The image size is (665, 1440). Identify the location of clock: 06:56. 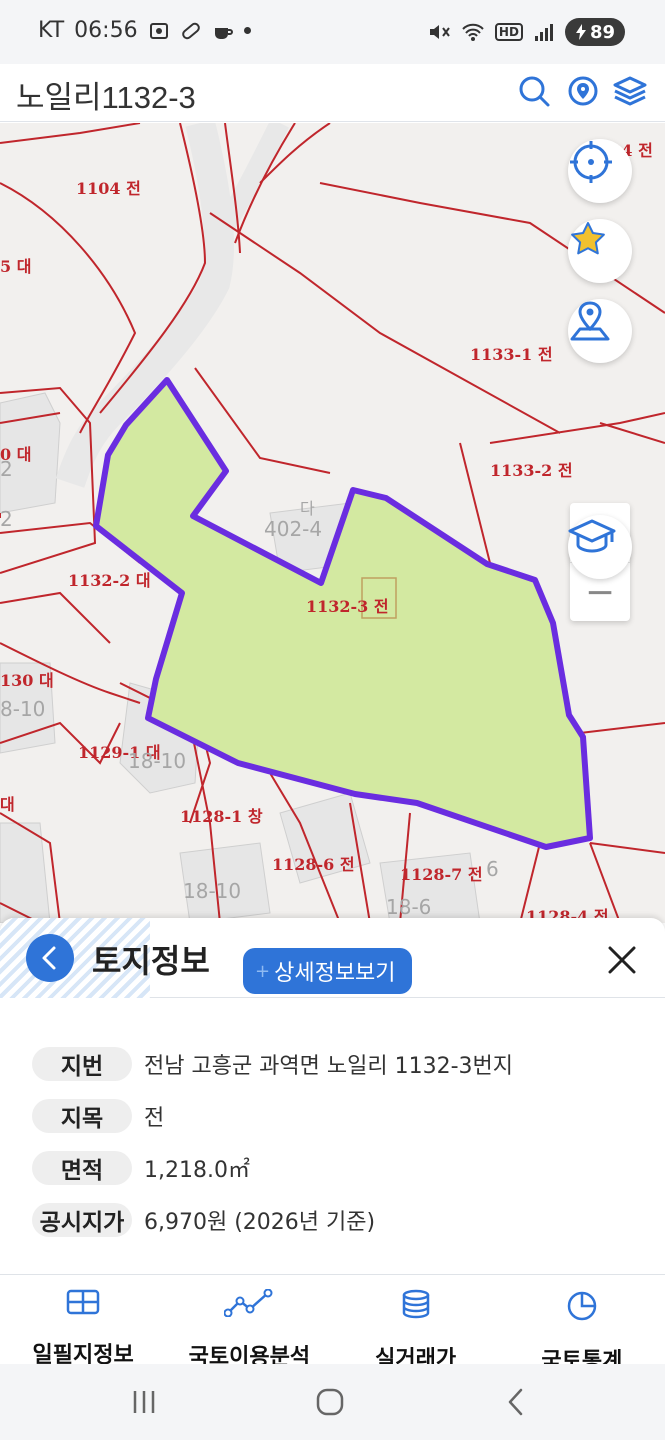
(106, 30).